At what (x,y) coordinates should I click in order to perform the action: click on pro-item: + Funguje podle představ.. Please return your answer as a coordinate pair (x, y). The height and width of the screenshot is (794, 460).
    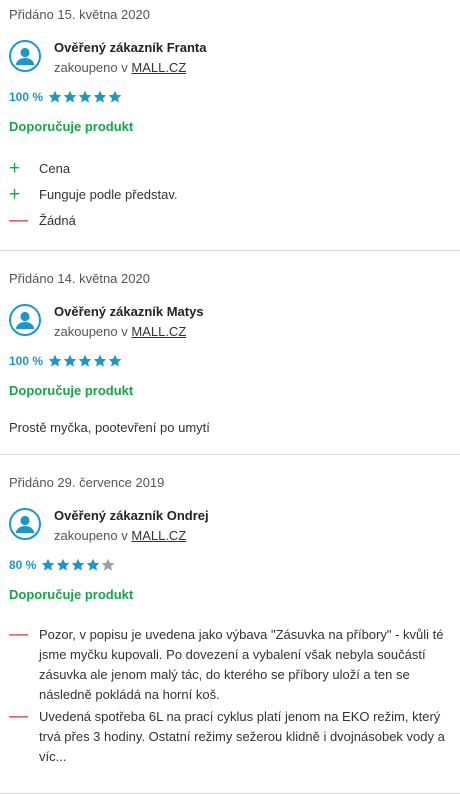
    Looking at the image, I should click on (230, 195).